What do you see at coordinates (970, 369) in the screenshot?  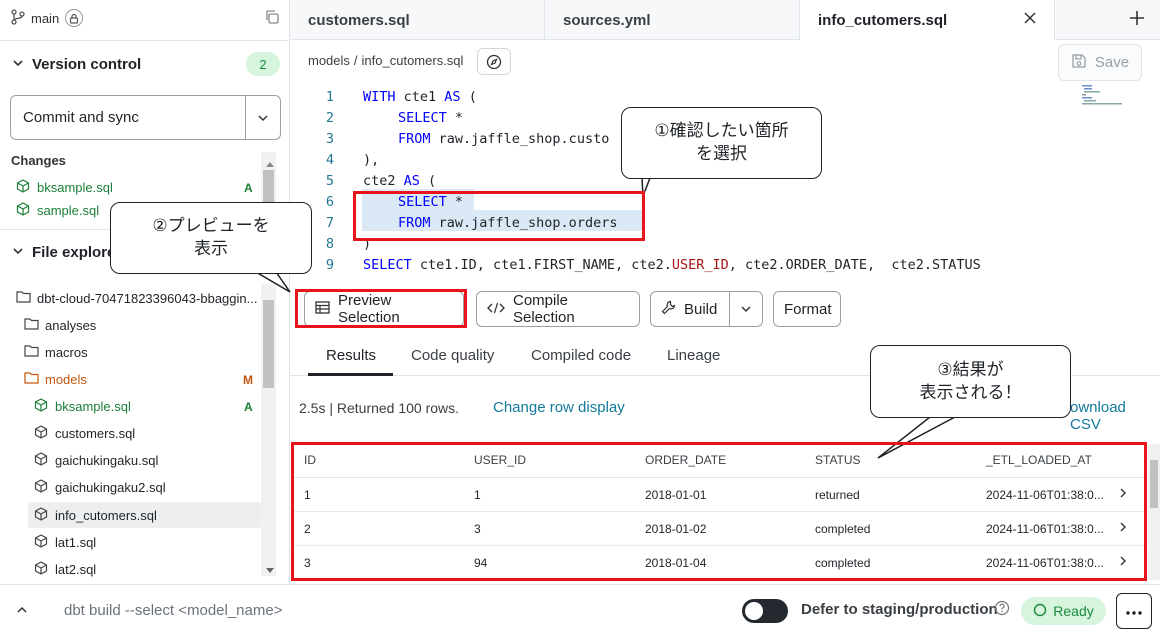 I see `callout-text: ③結果が` at bounding box center [970, 369].